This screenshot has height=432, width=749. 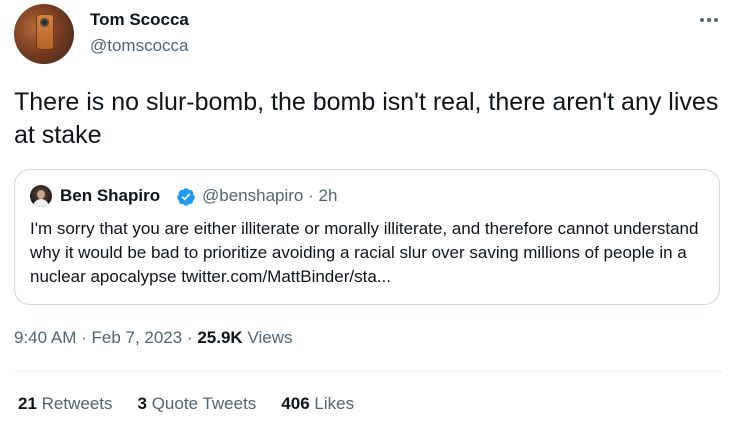 What do you see at coordinates (252, 195) in the screenshot?
I see `quoted-author-handle: @benshapiro` at bounding box center [252, 195].